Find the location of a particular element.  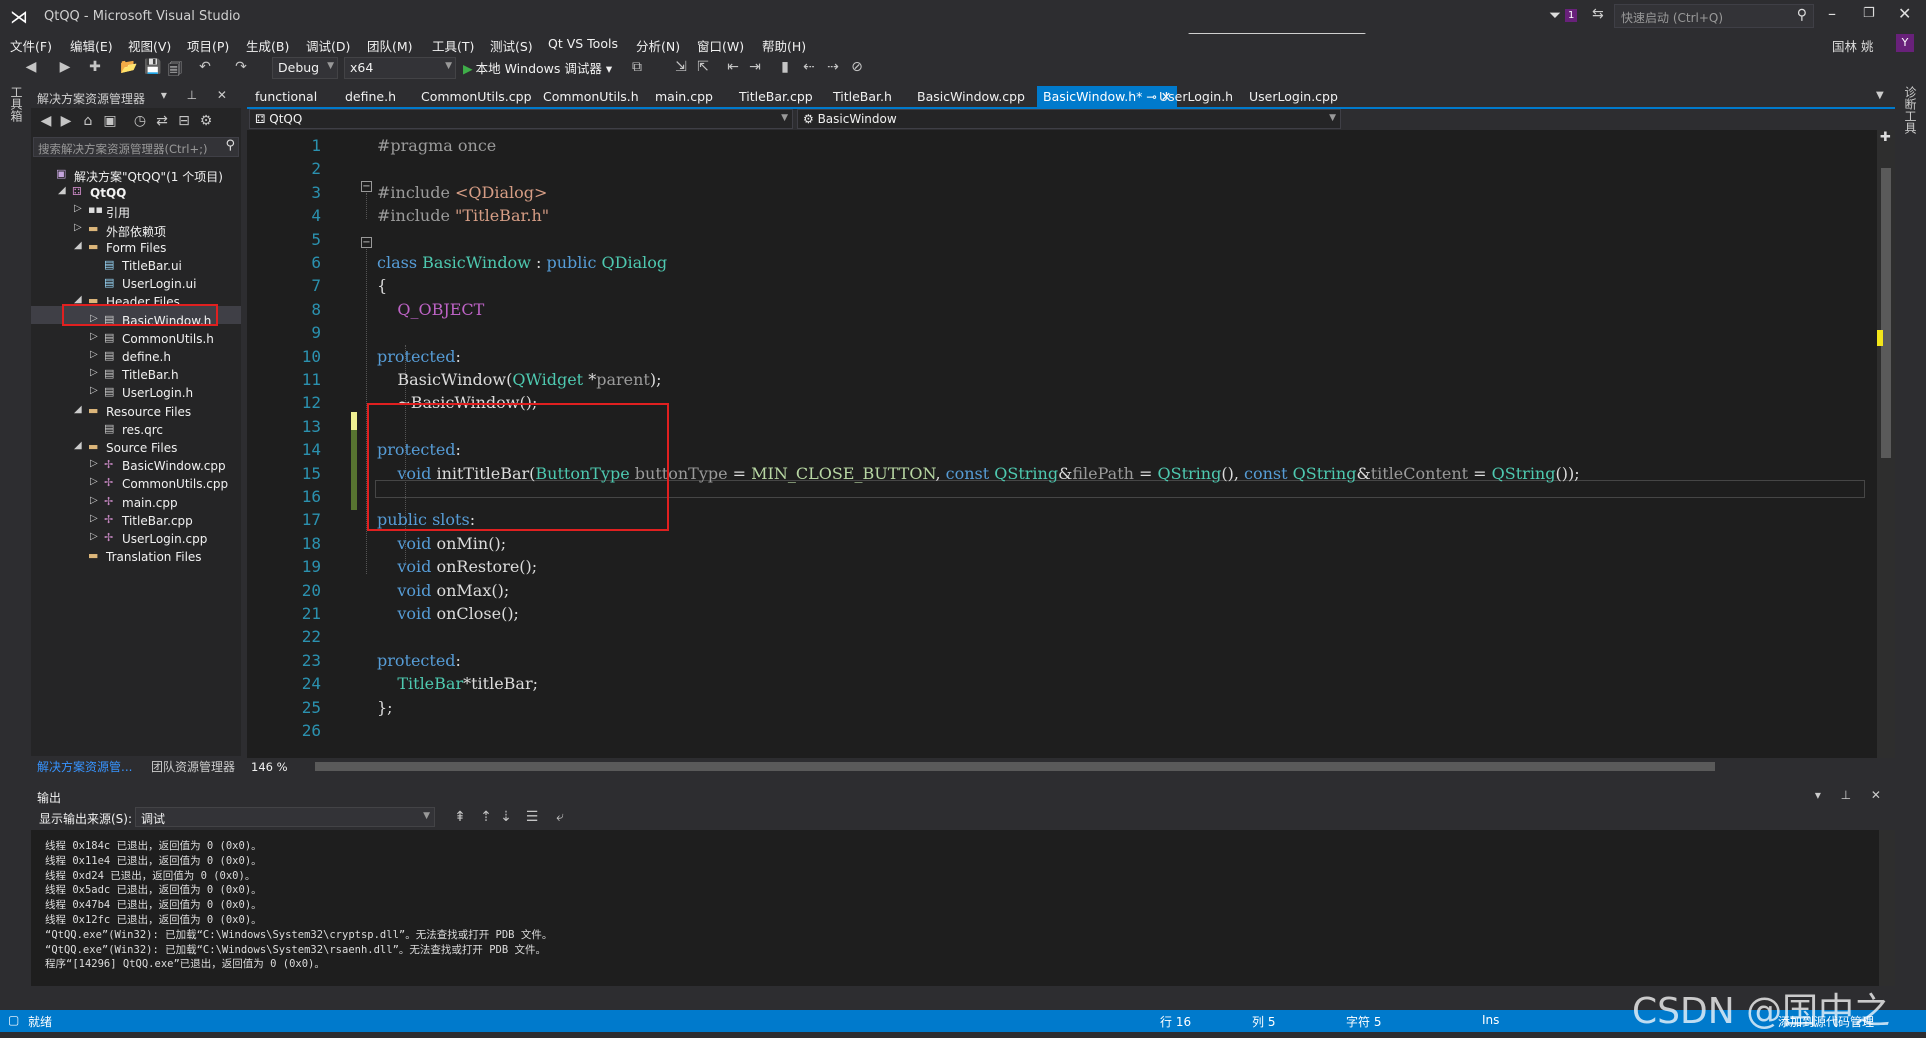

toolbox-tab: 工具箱 is located at coordinates (16, 104).